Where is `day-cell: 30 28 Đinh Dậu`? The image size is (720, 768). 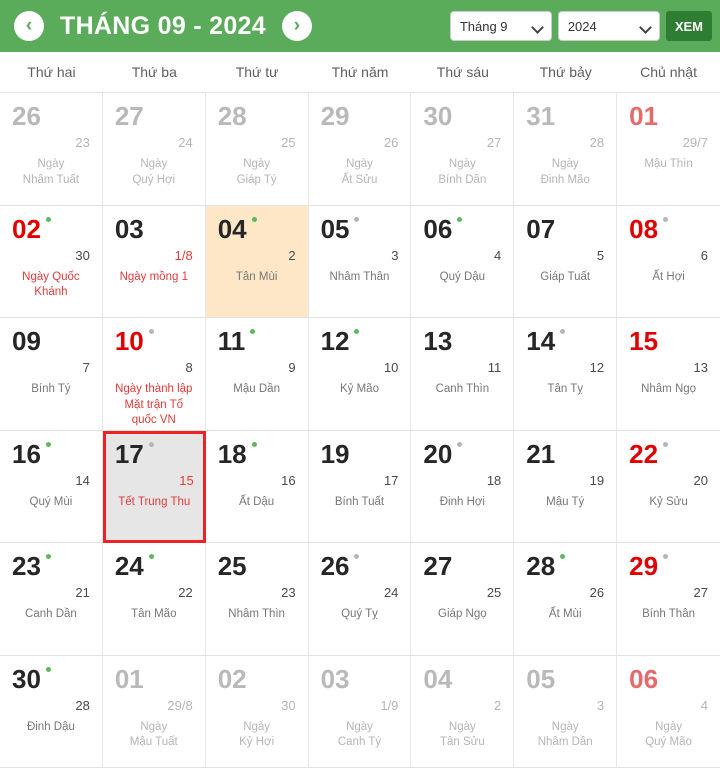
day-cell: 30 28 Đinh Dậu is located at coordinates (51, 711).